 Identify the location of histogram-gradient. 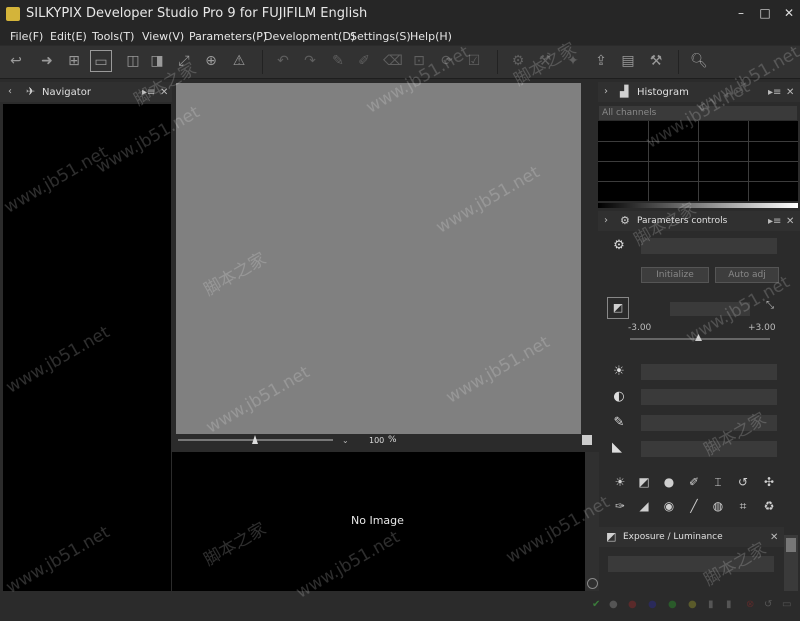
(698, 205).